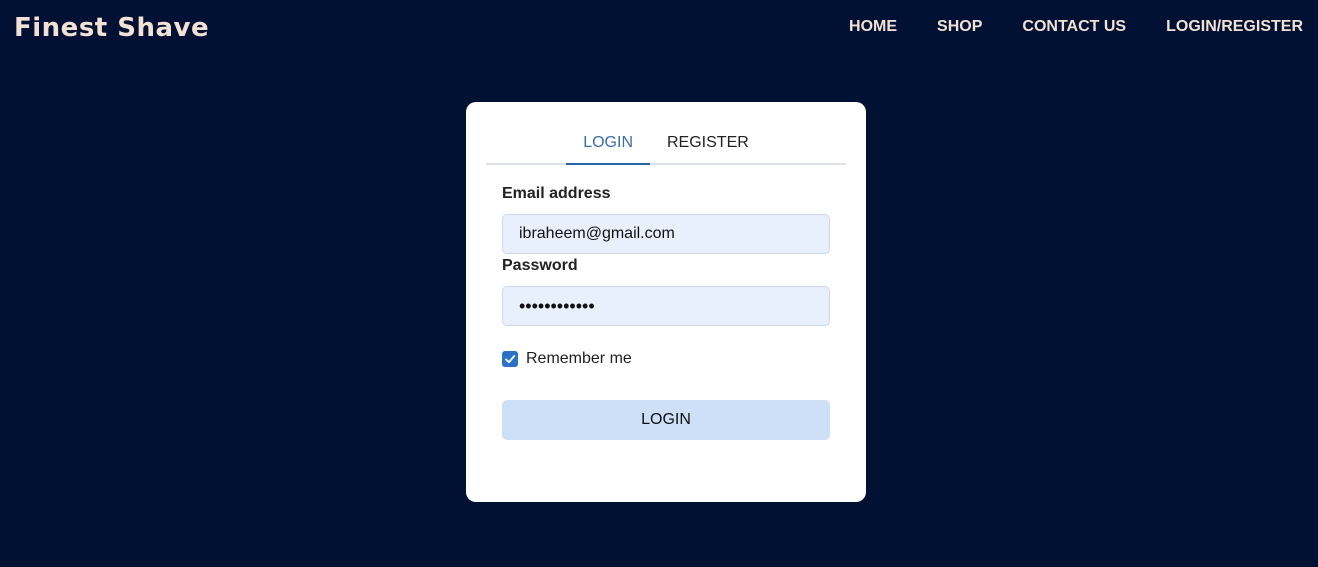 This screenshot has width=1318, height=567. What do you see at coordinates (111, 28) in the screenshot?
I see `brand-logo: Finest Shave` at bounding box center [111, 28].